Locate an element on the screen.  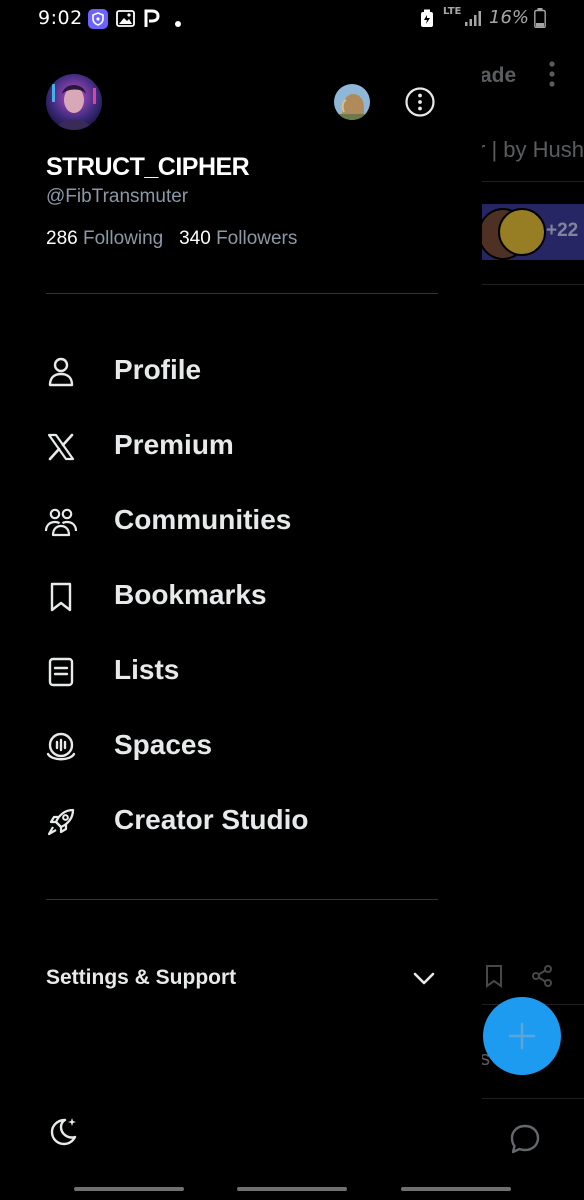
chevron-down-icon is located at coordinates (424, 978).